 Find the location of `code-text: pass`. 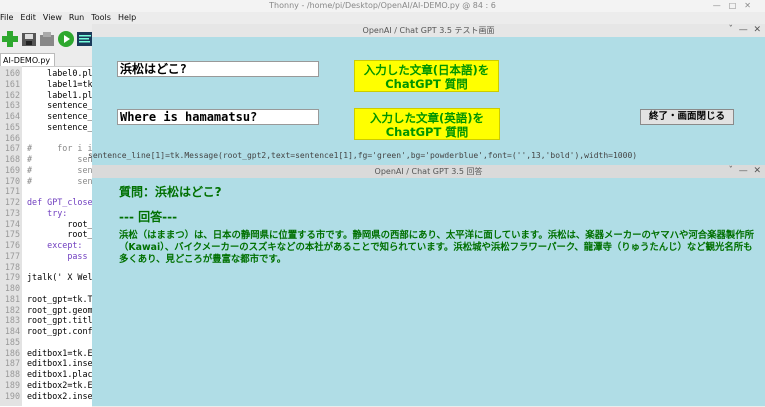

code-text: pass is located at coordinates (57, 255).